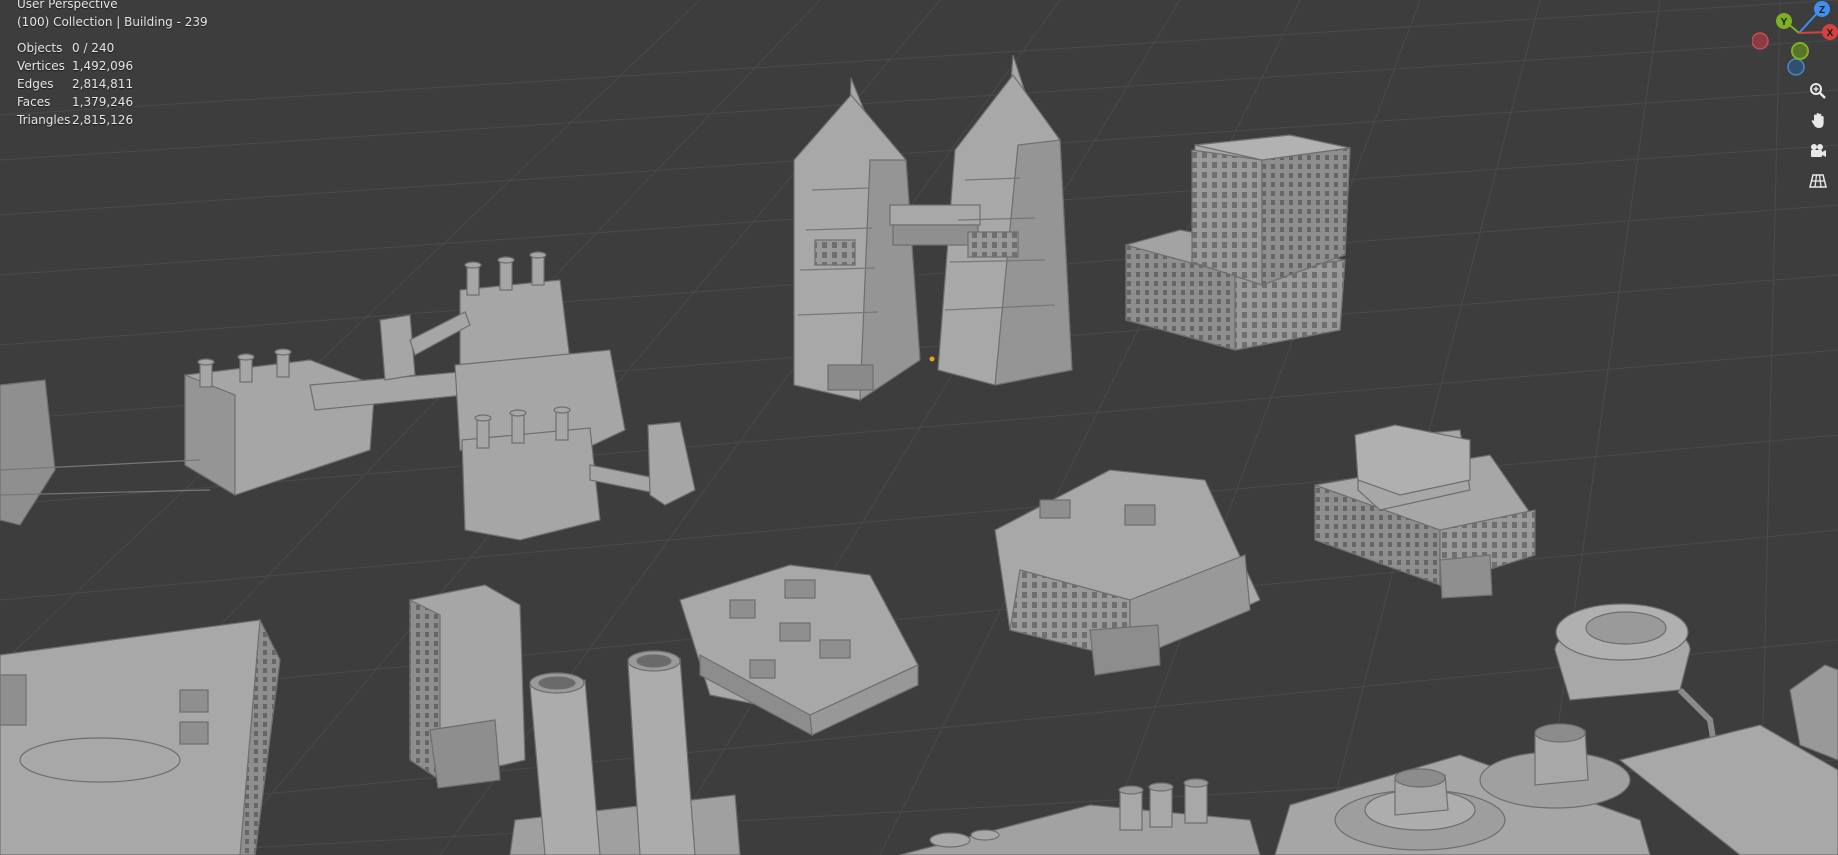  I want to click on axis-negative-y-handle, so click(1800, 51).